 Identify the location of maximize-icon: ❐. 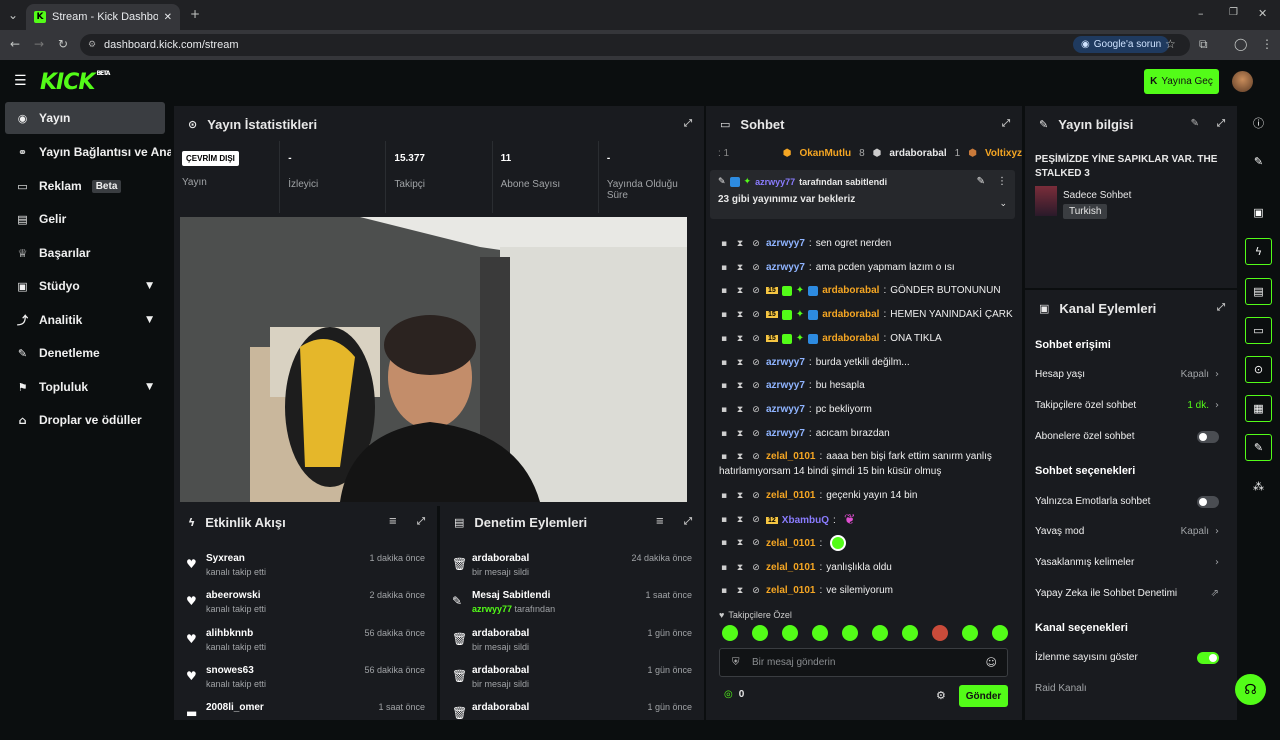
(1233, 12).